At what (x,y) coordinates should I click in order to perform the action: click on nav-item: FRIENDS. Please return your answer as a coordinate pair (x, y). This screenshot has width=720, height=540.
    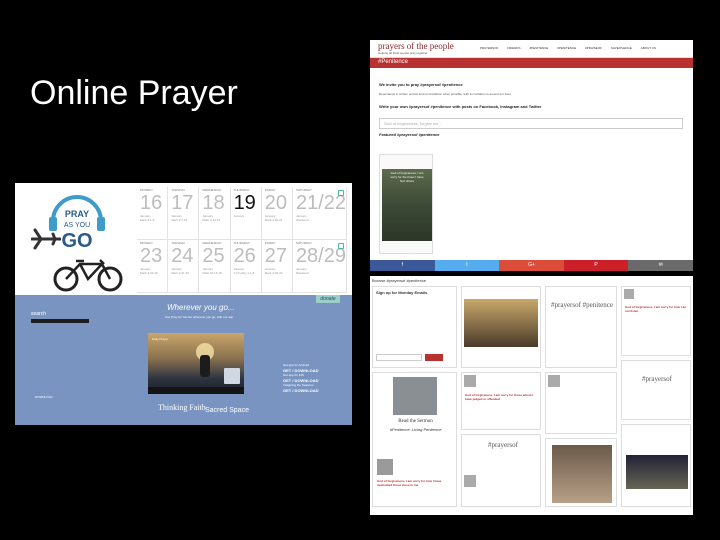
    Looking at the image, I should click on (513, 48).